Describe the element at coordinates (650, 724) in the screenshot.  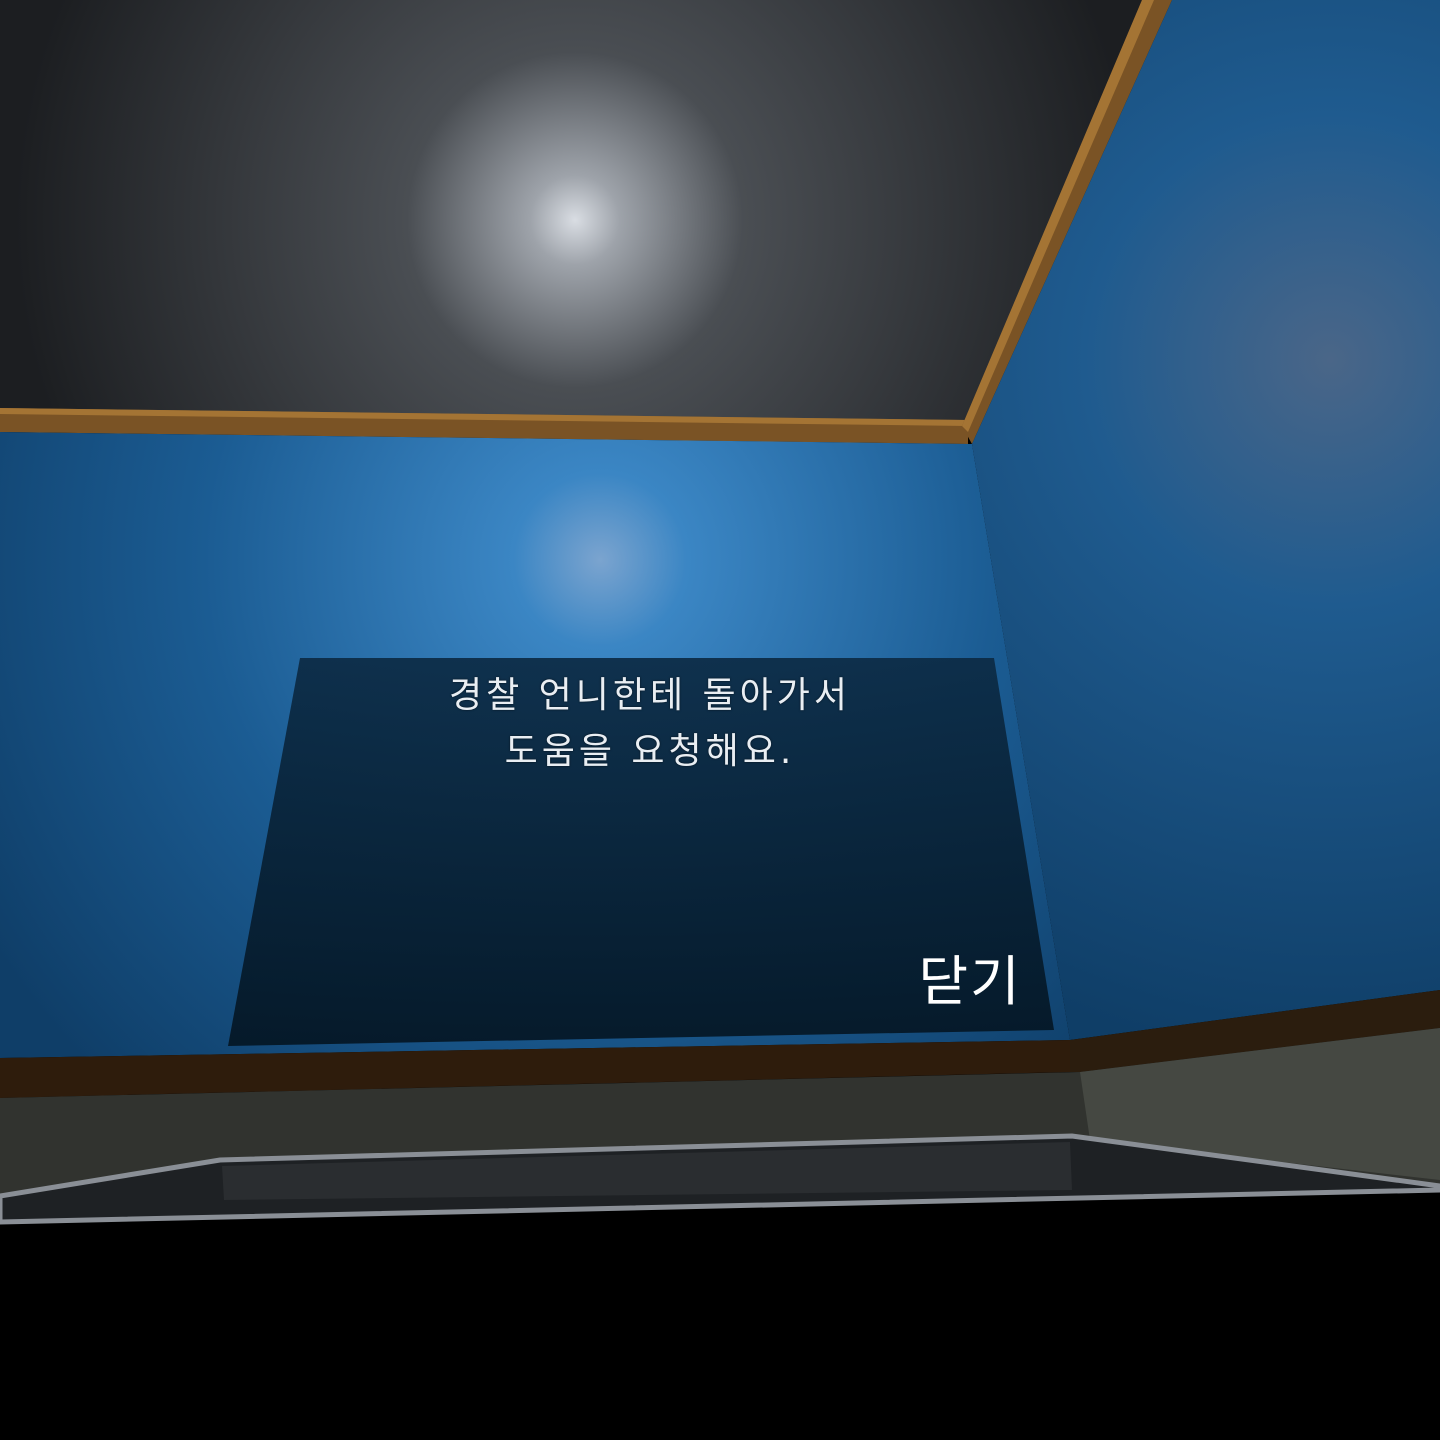
I see `dialog-message: 경찰 언니한테 돌아가서 도움을 요청해요.` at that location.